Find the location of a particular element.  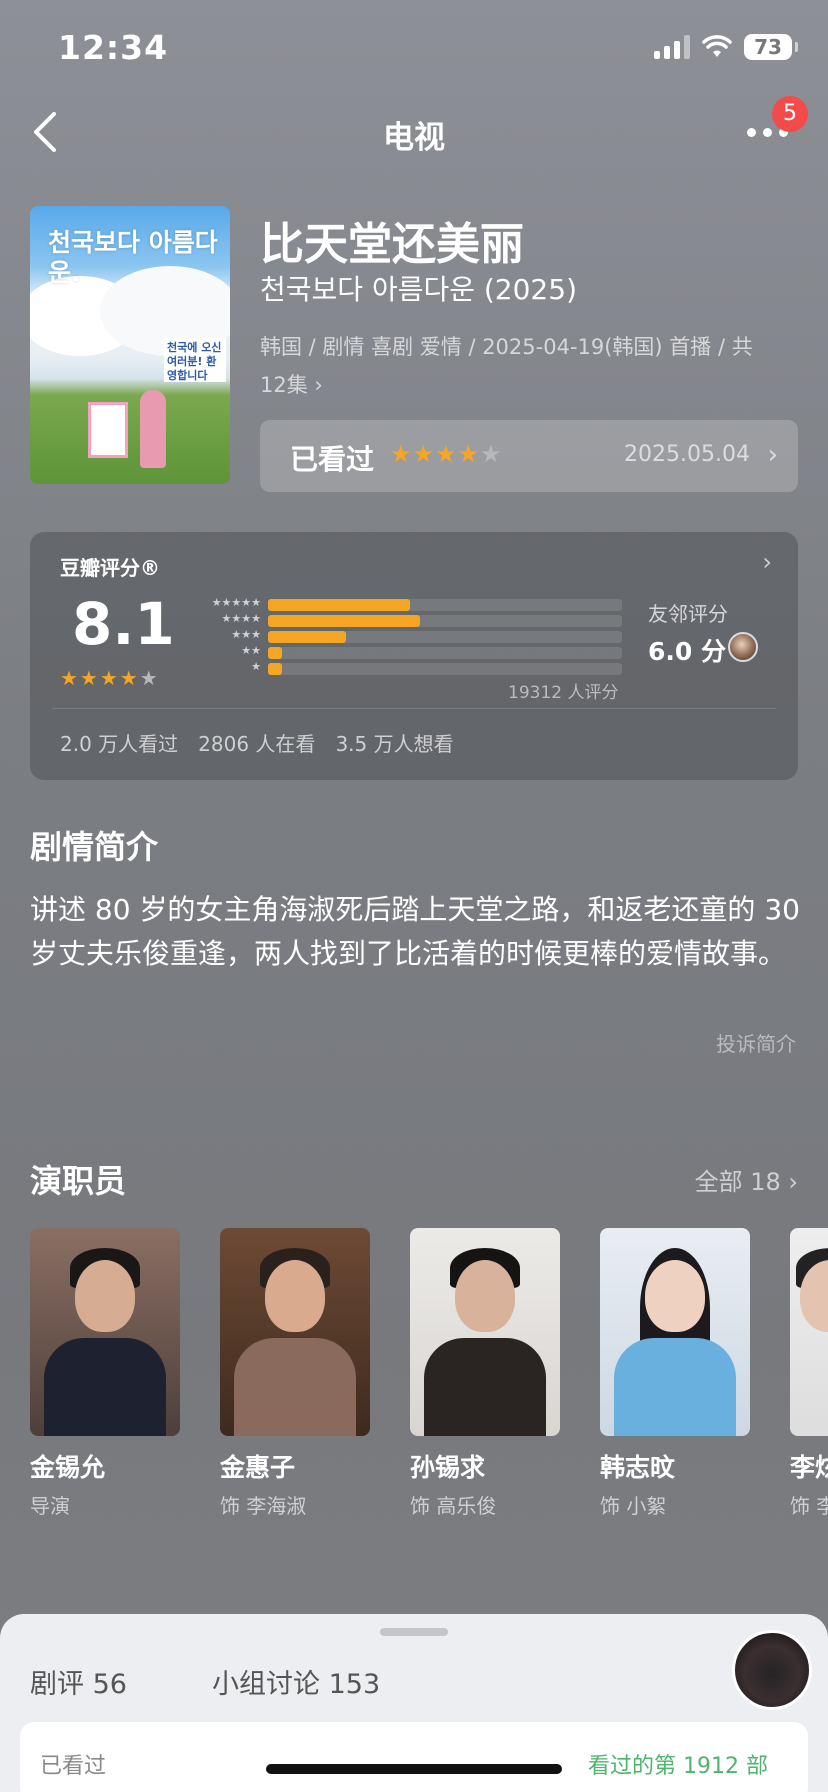

stat-watching: 2806 人在看 is located at coordinates (257, 744).